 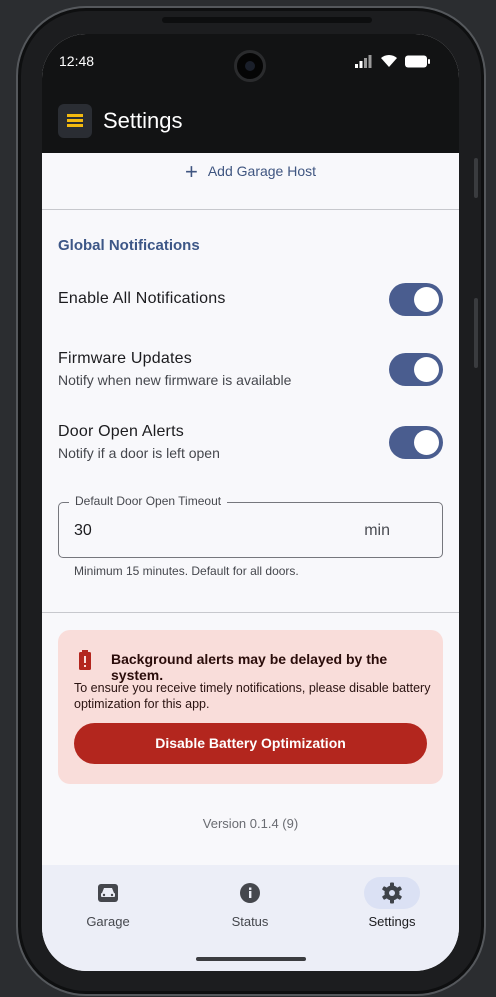 I want to click on page-title: Settings, so click(x=143, y=120).